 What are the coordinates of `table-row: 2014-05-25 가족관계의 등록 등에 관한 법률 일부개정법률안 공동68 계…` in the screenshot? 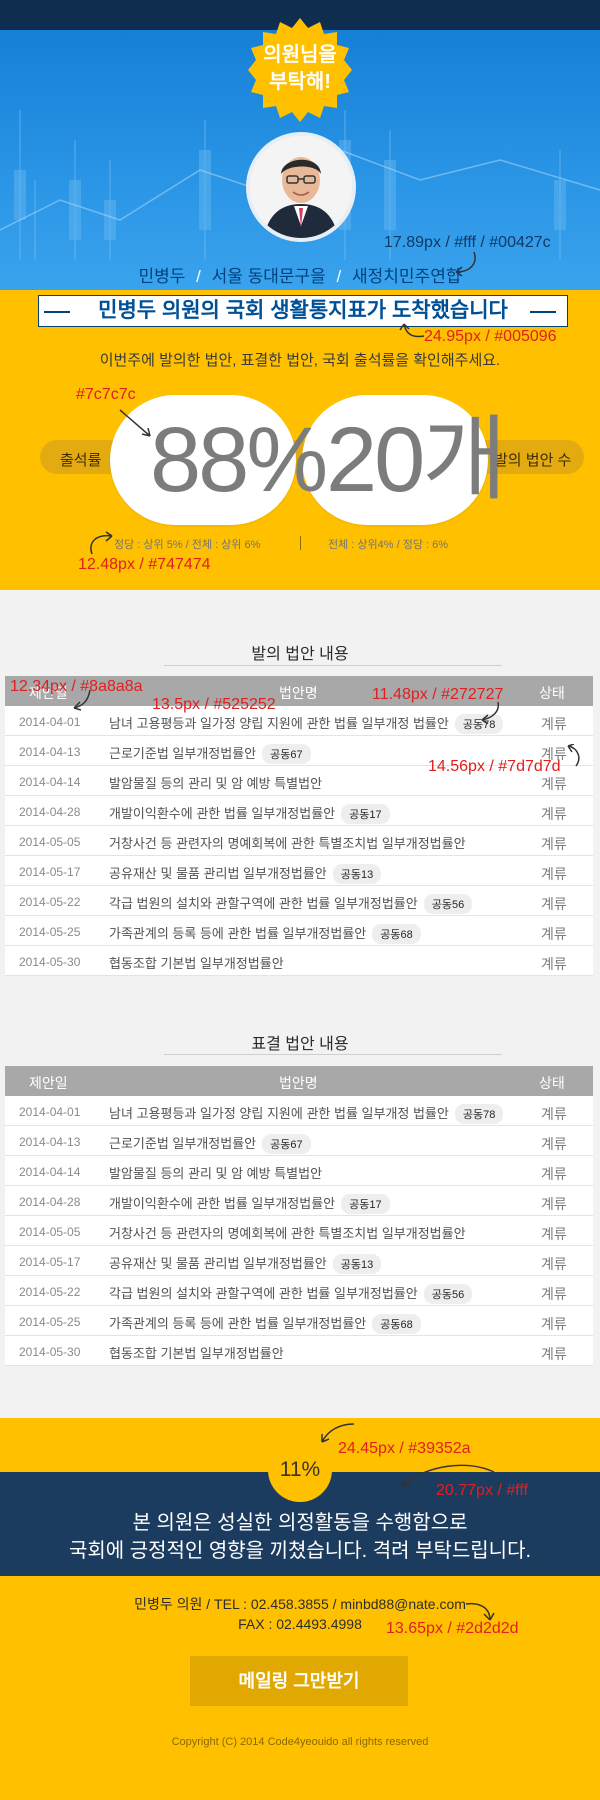 It's located at (299, 931).